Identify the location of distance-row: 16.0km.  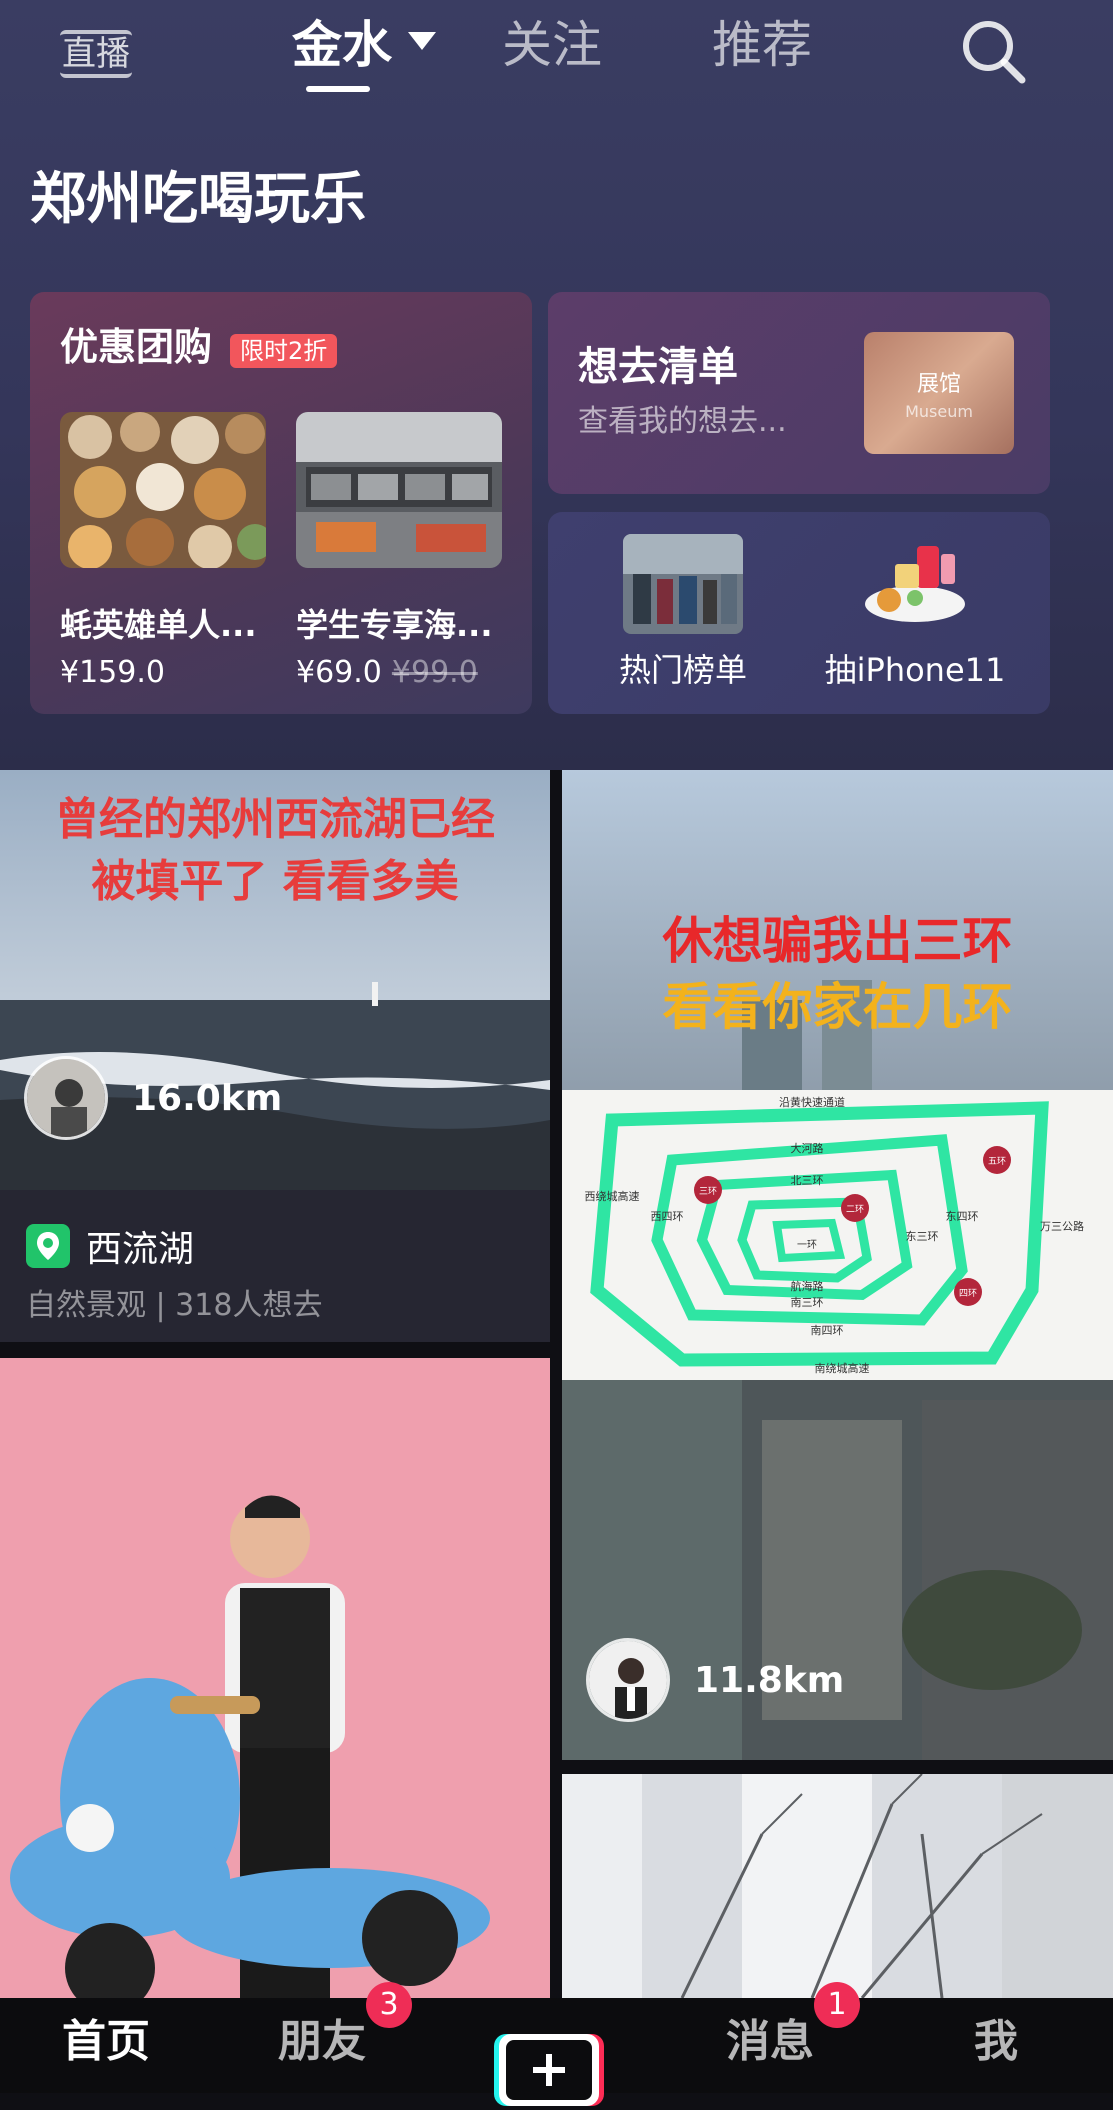
(153, 1098).